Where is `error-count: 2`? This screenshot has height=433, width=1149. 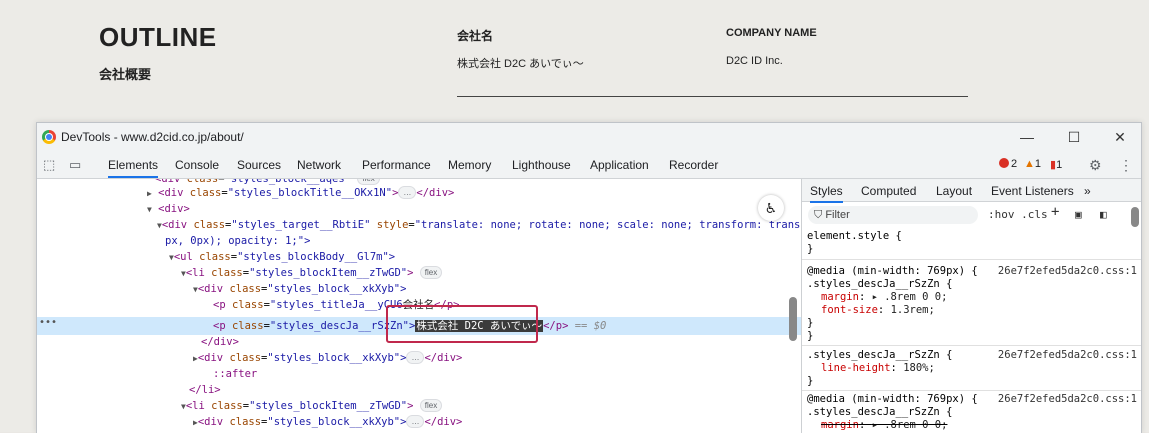
error-count: 2 is located at coordinates (1008, 164).